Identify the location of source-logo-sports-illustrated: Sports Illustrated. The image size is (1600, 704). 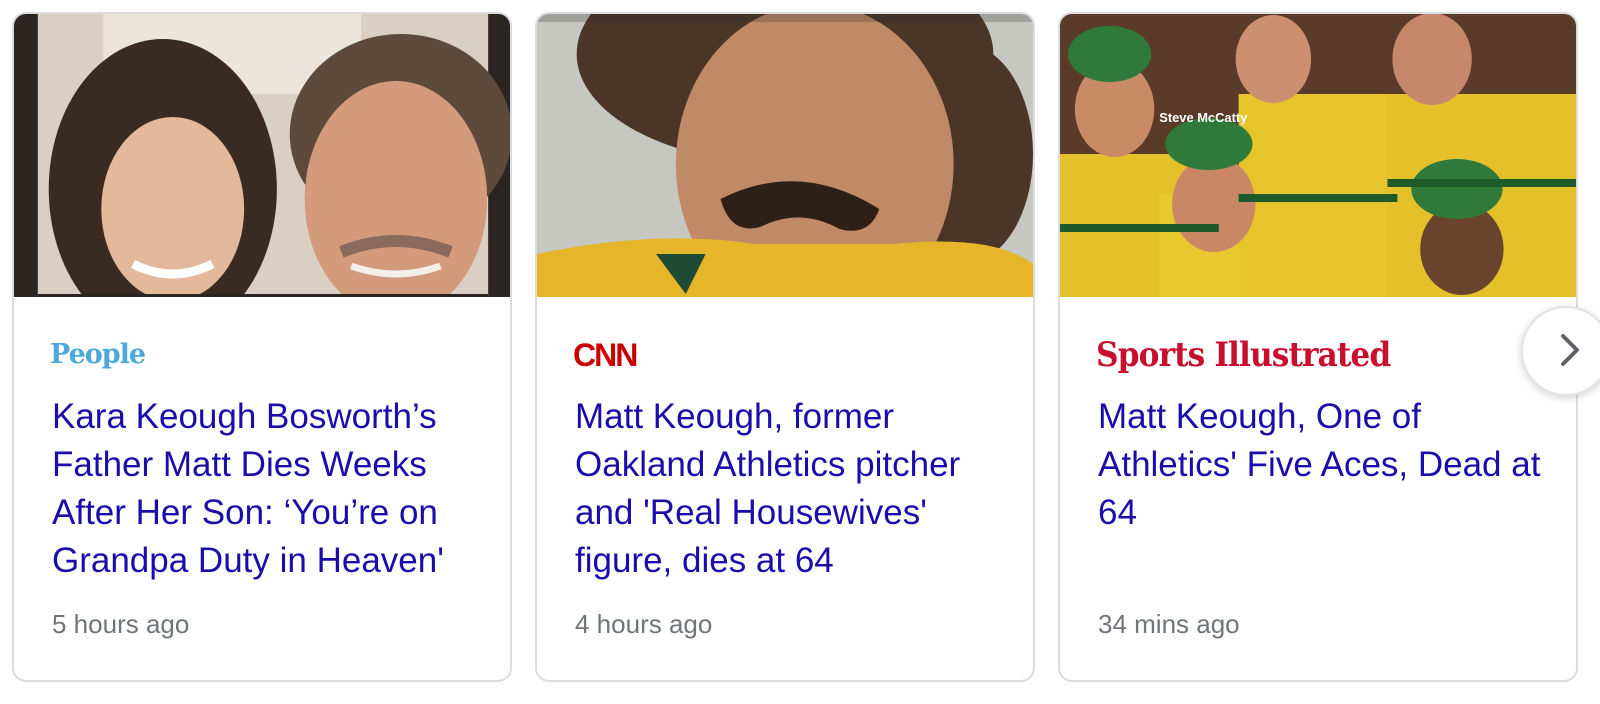
(1243, 355).